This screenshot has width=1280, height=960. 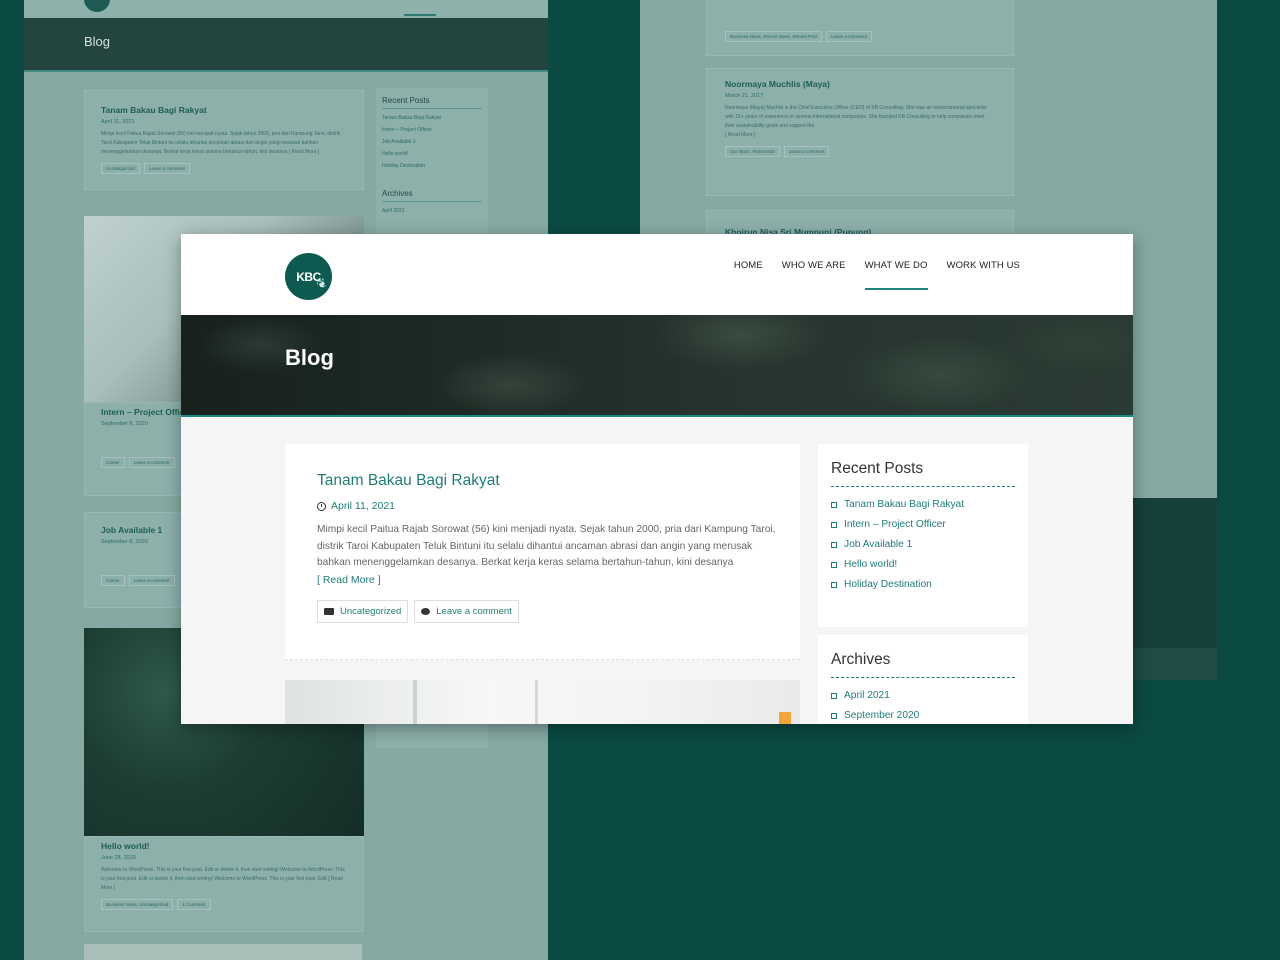 I want to click on recent-post-label: Tanam Bakau Bagi Rakyat, so click(x=904, y=504).